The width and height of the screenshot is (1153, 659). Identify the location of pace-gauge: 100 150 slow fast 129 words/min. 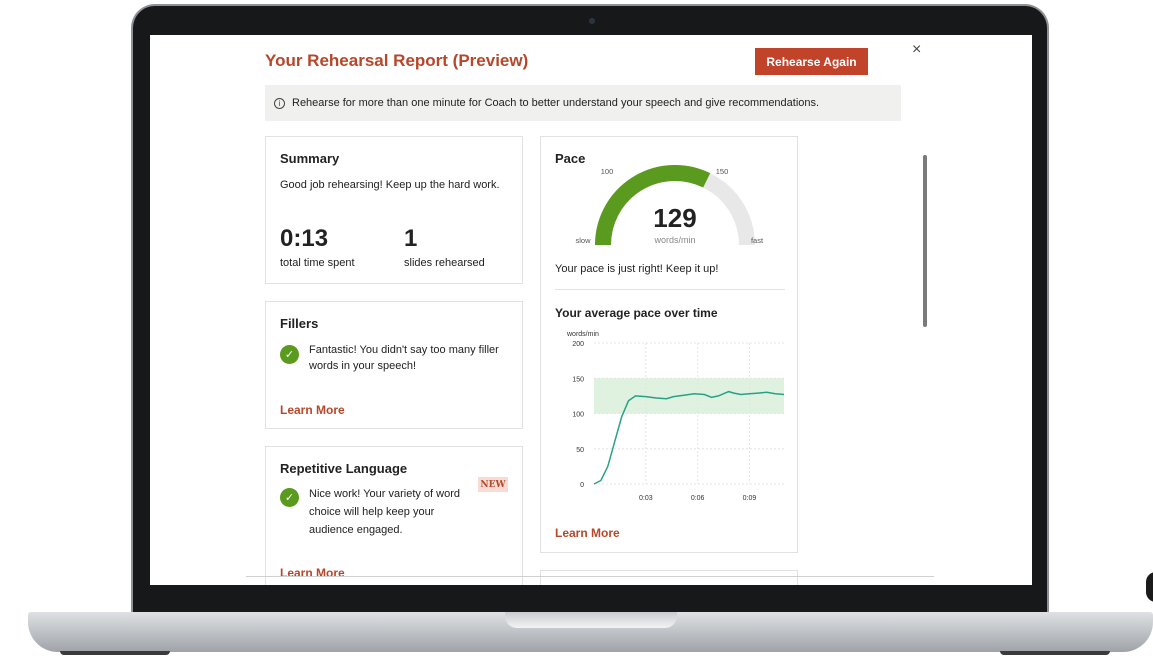
(669, 205).